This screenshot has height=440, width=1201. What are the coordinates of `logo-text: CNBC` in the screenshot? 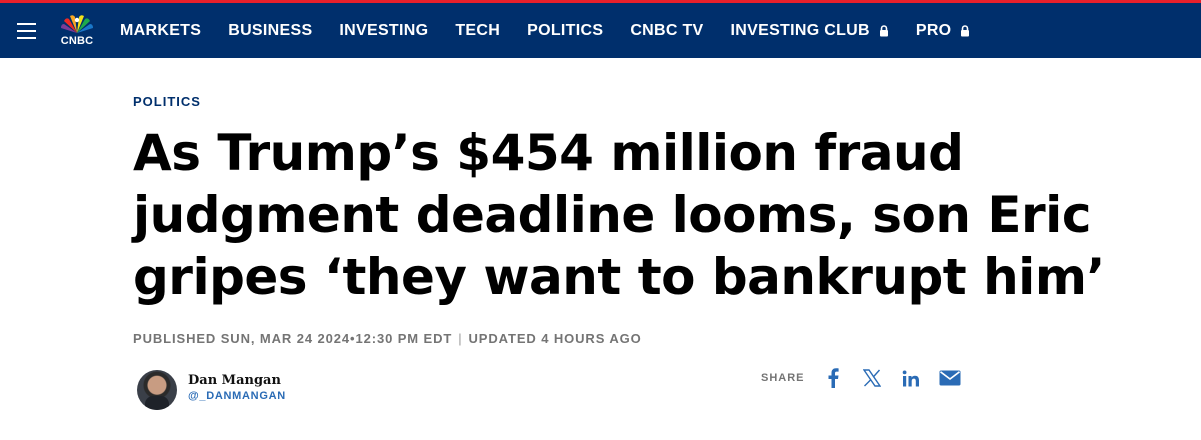 It's located at (77, 41).